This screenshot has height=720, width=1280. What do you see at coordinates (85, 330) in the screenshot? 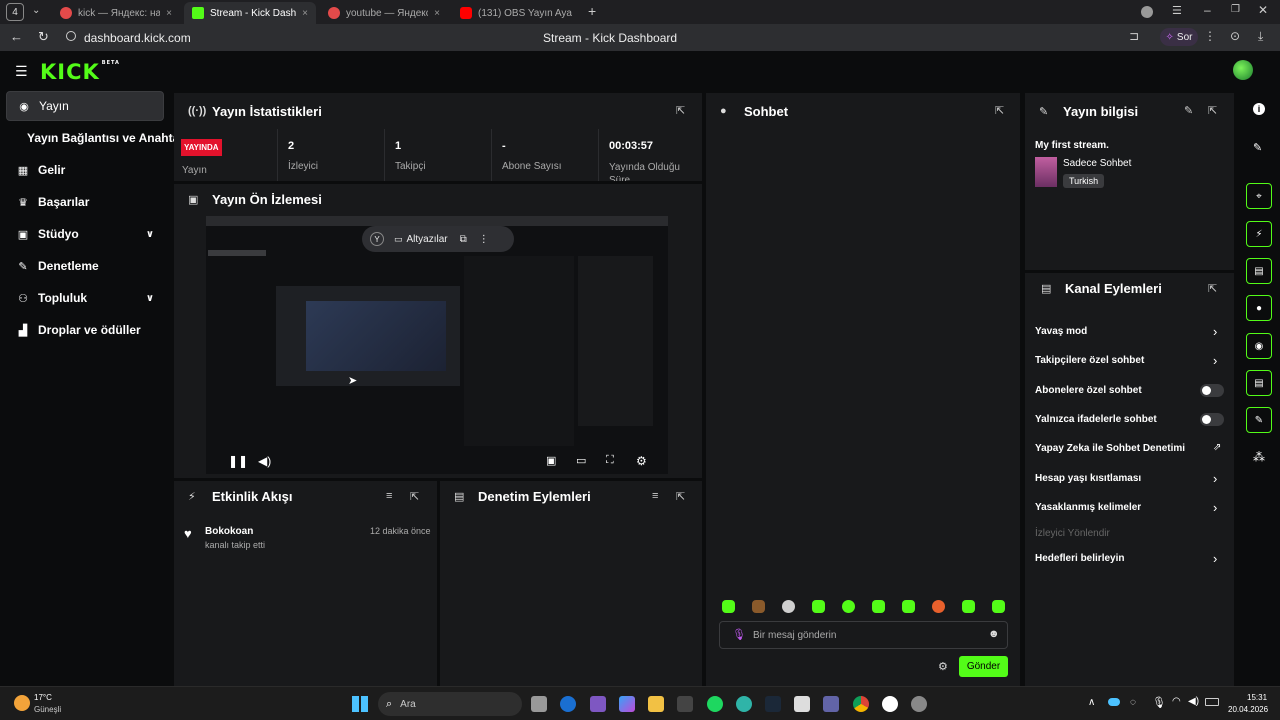
I see `sidebar-item-drops: ▟ Droplar ve ödüller` at bounding box center [85, 330].